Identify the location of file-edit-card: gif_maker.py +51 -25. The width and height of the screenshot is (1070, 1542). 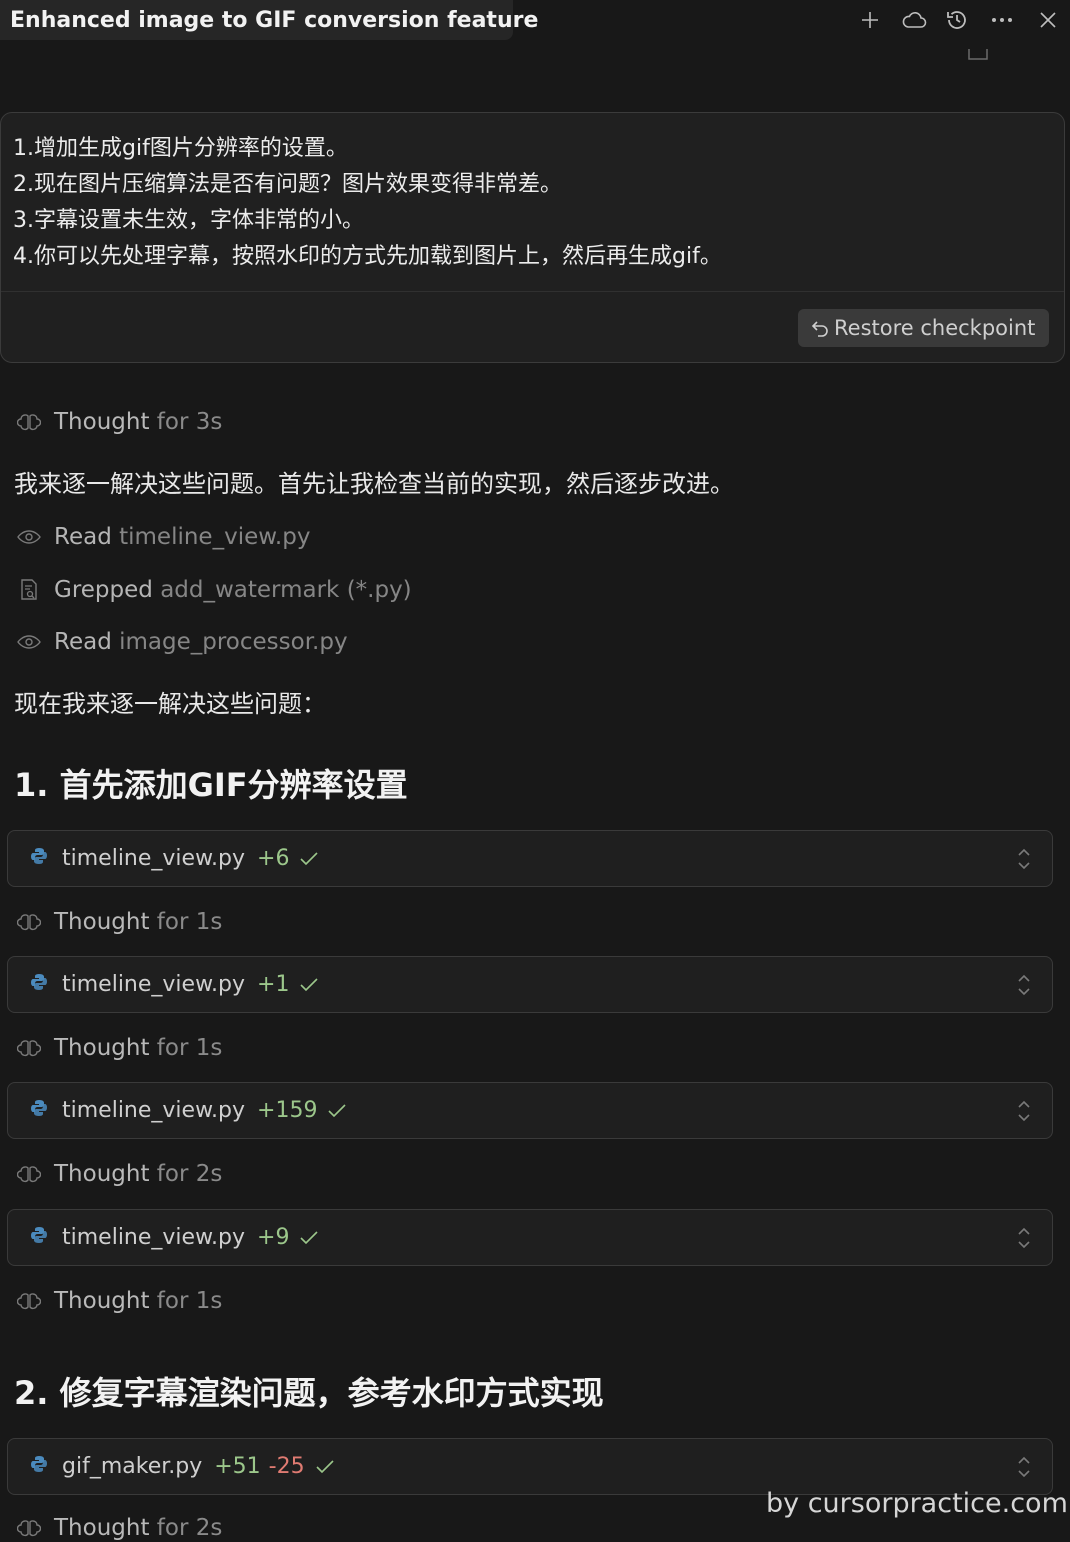
(530, 1466).